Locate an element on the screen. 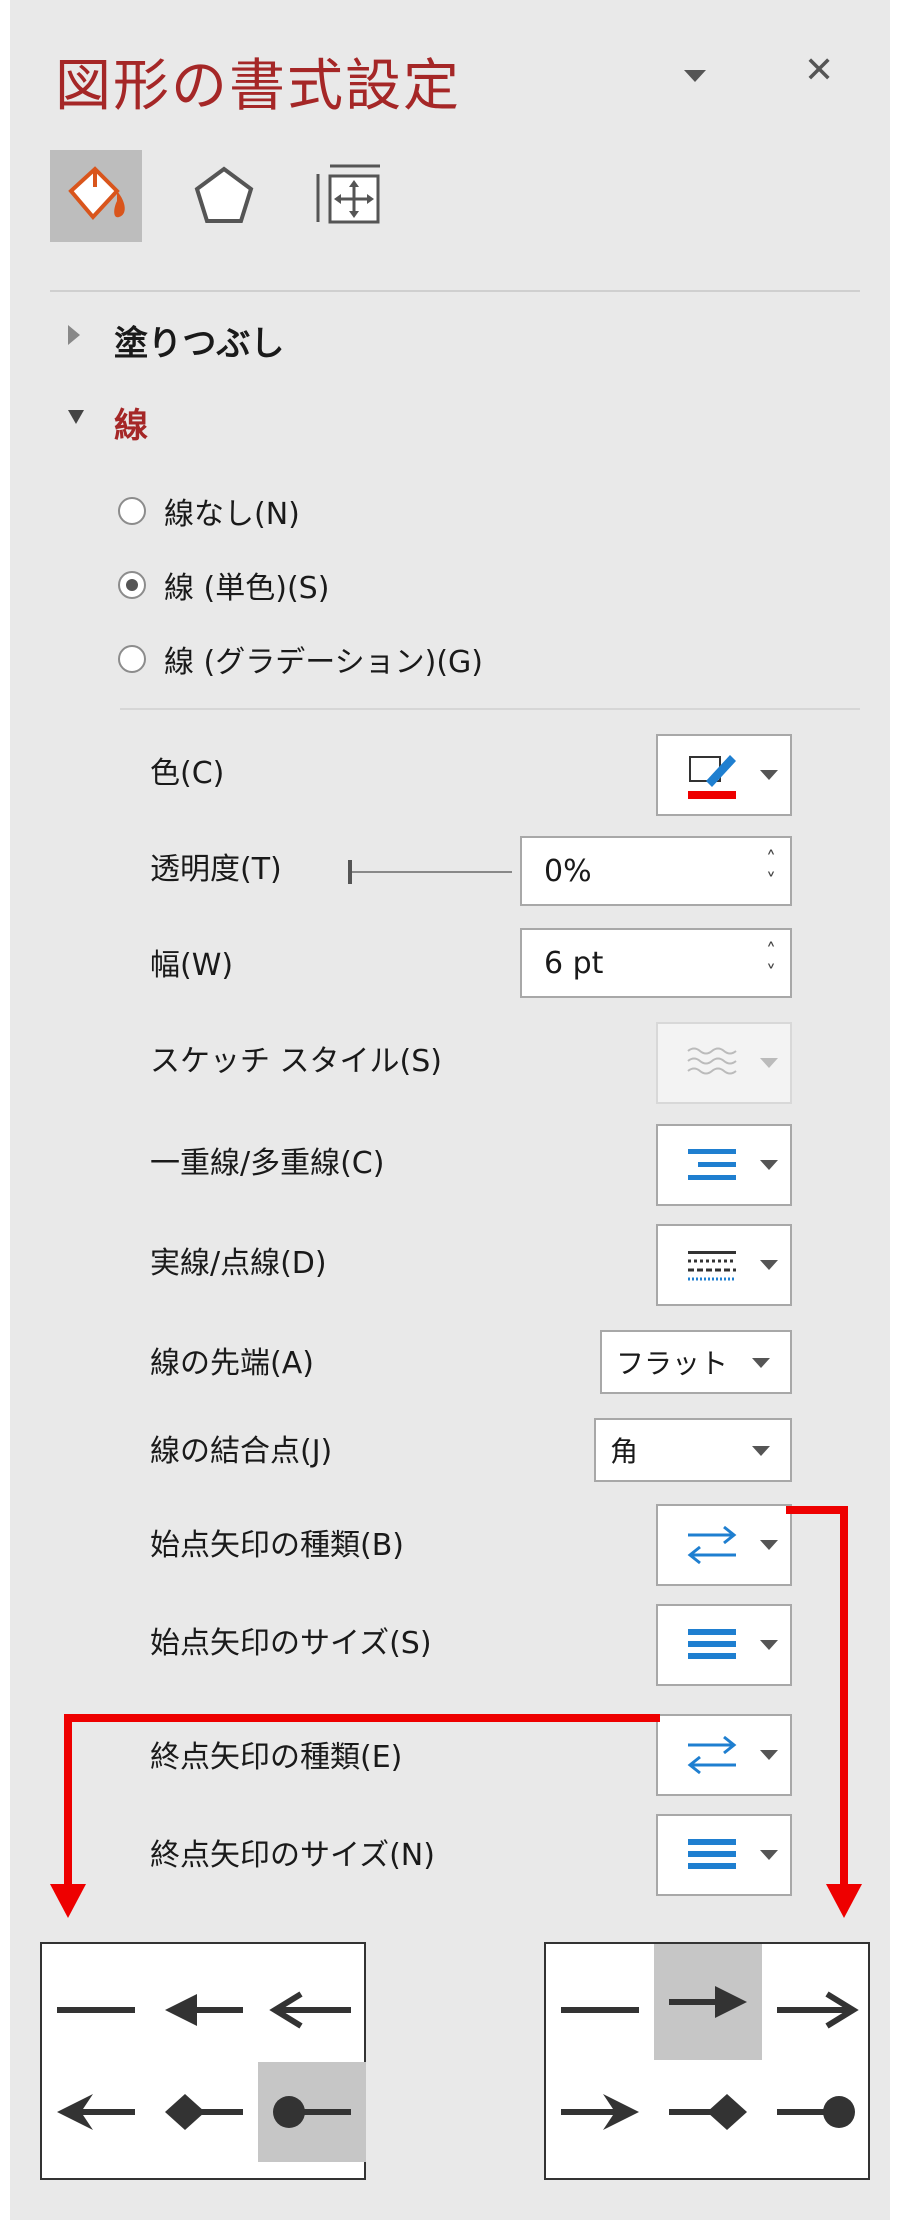 Image resolution: width=900 pixels, height=2220 pixels. dash-type-button is located at coordinates (724, 1265).